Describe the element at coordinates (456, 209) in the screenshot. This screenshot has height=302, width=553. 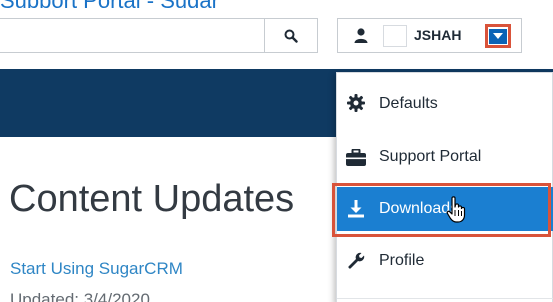
I see `hand-cursor-icon` at that location.